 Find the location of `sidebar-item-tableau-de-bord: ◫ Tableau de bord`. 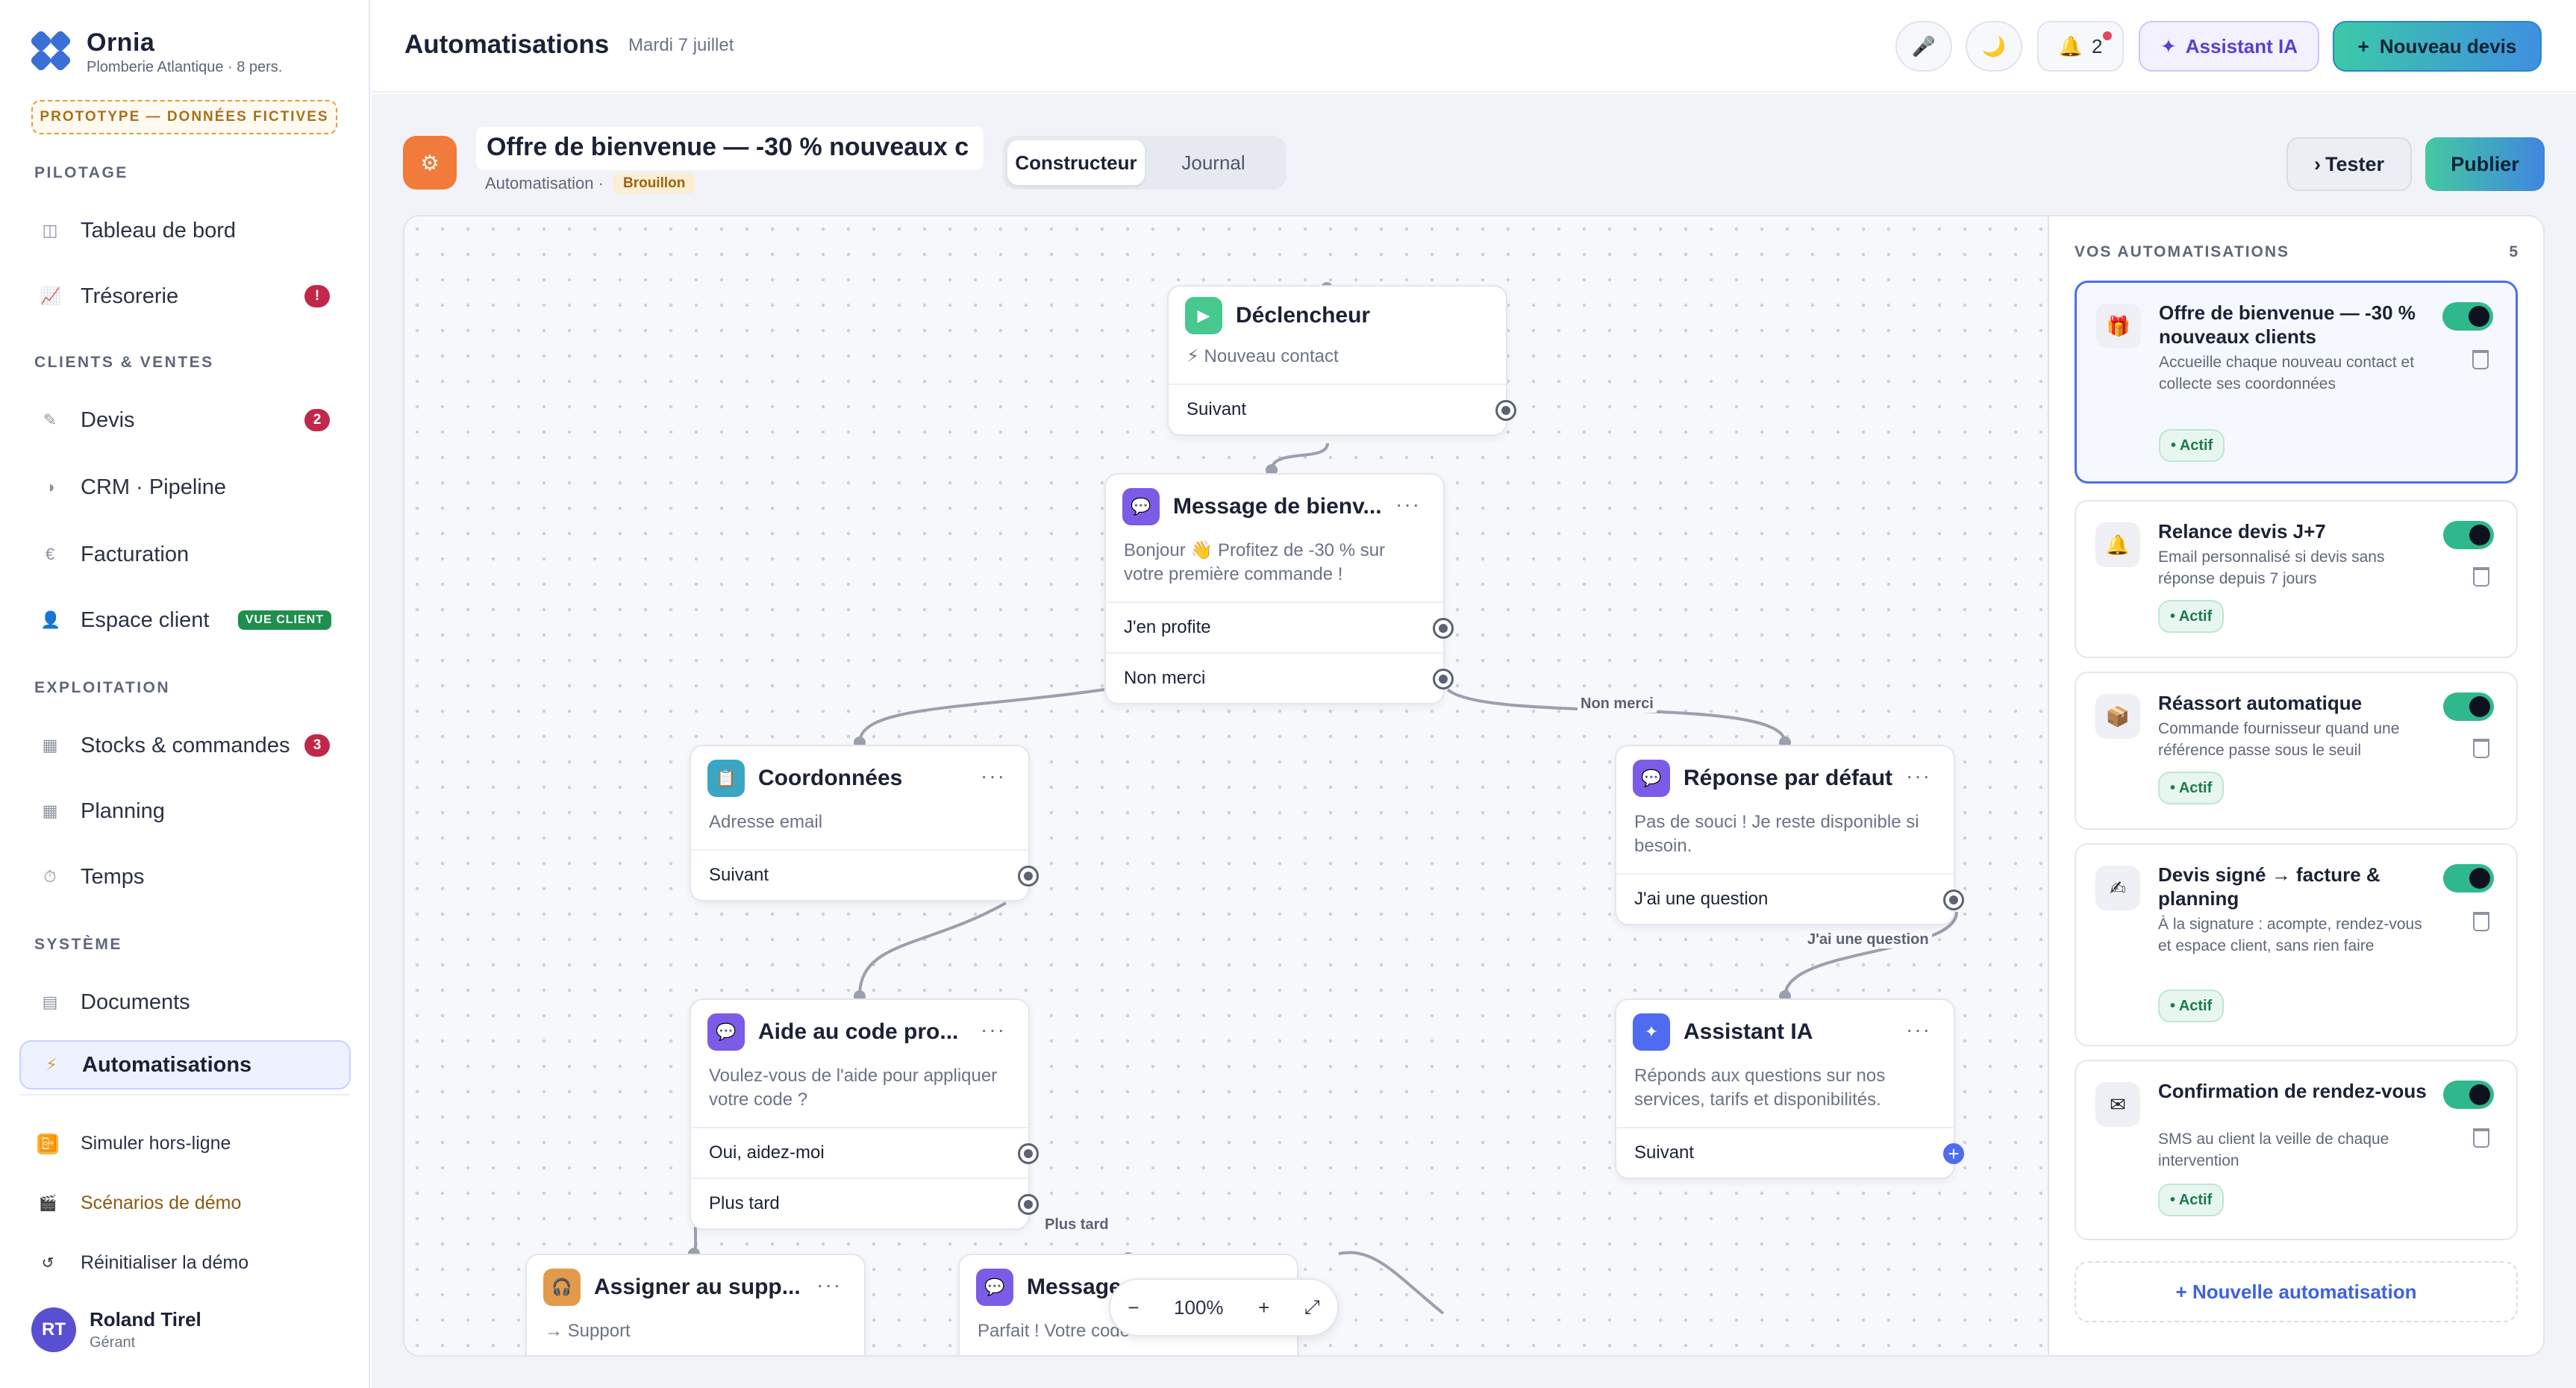

sidebar-item-tableau-de-bord: ◫ Tableau de bord is located at coordinates (185, 230).